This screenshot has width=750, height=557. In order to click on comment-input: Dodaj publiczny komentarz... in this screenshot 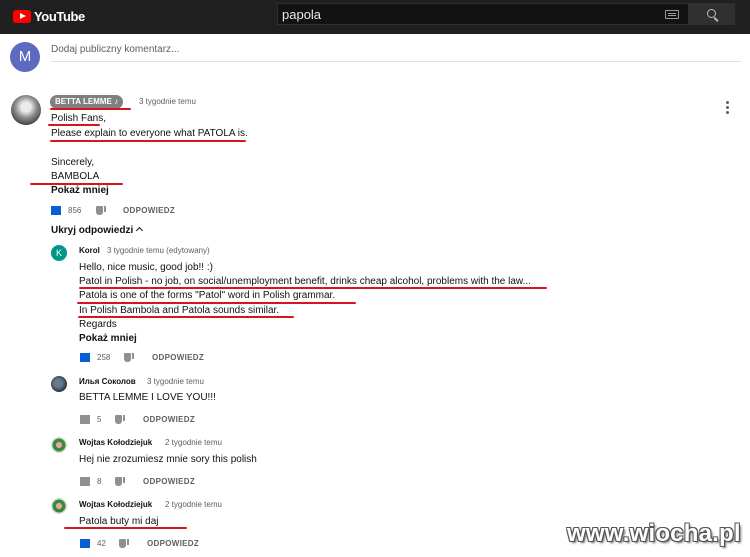, I will do `click(396, 53)`.